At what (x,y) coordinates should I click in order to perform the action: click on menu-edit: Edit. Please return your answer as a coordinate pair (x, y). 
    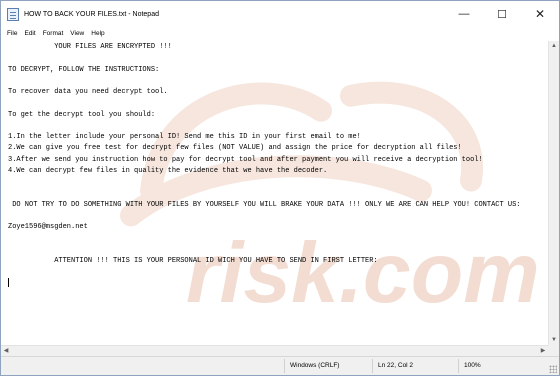
    Looking at the image, I should click on (29, 33).